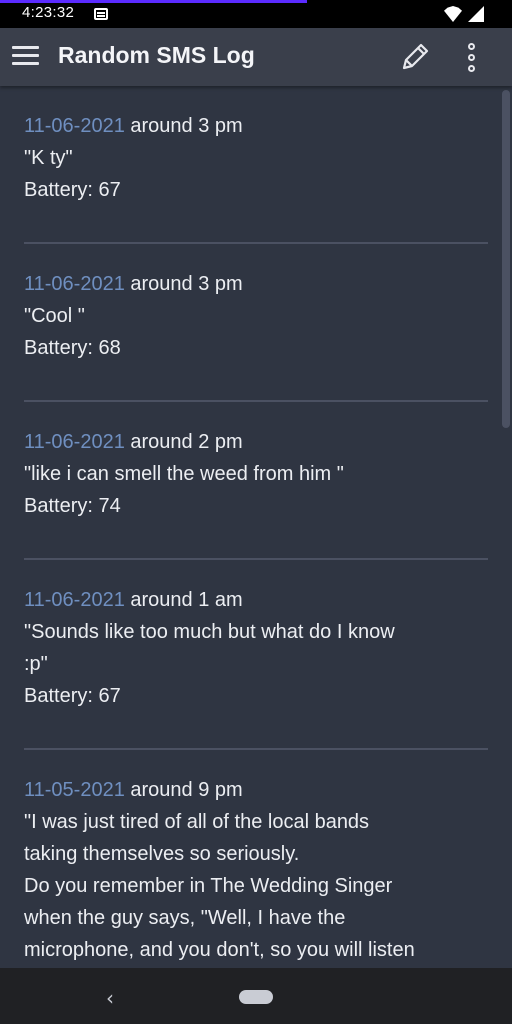 This screenshot has height=1024, width=512. I want to click on status-bar: 4:23:32, so click(256, 14).